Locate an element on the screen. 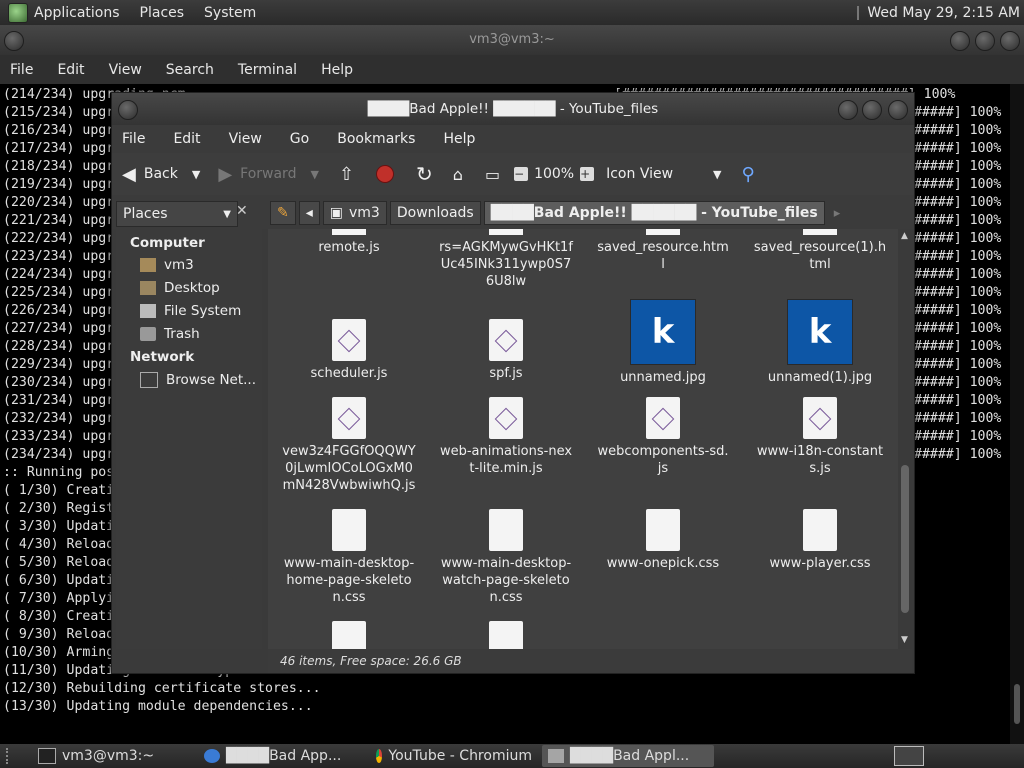 Image resolution: width=1024 pixels, height=768 pixels. icon-view-scrollbar: ▲ ▼ is located at coordinates (905, 439).